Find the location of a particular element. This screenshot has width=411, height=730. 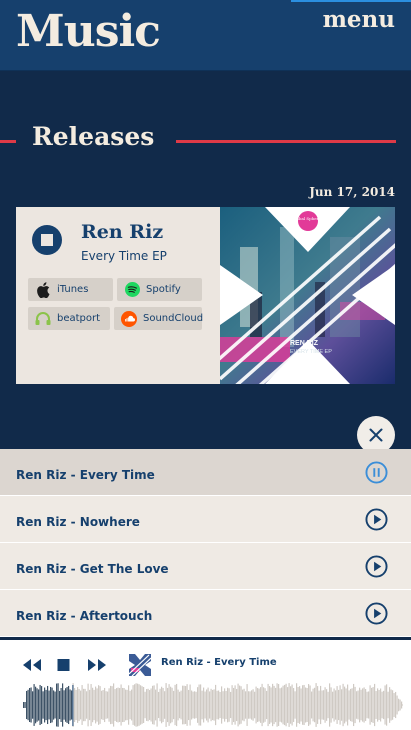

playlist-track: Ren Riz - Get The Love is located at coordinates (205, 566).